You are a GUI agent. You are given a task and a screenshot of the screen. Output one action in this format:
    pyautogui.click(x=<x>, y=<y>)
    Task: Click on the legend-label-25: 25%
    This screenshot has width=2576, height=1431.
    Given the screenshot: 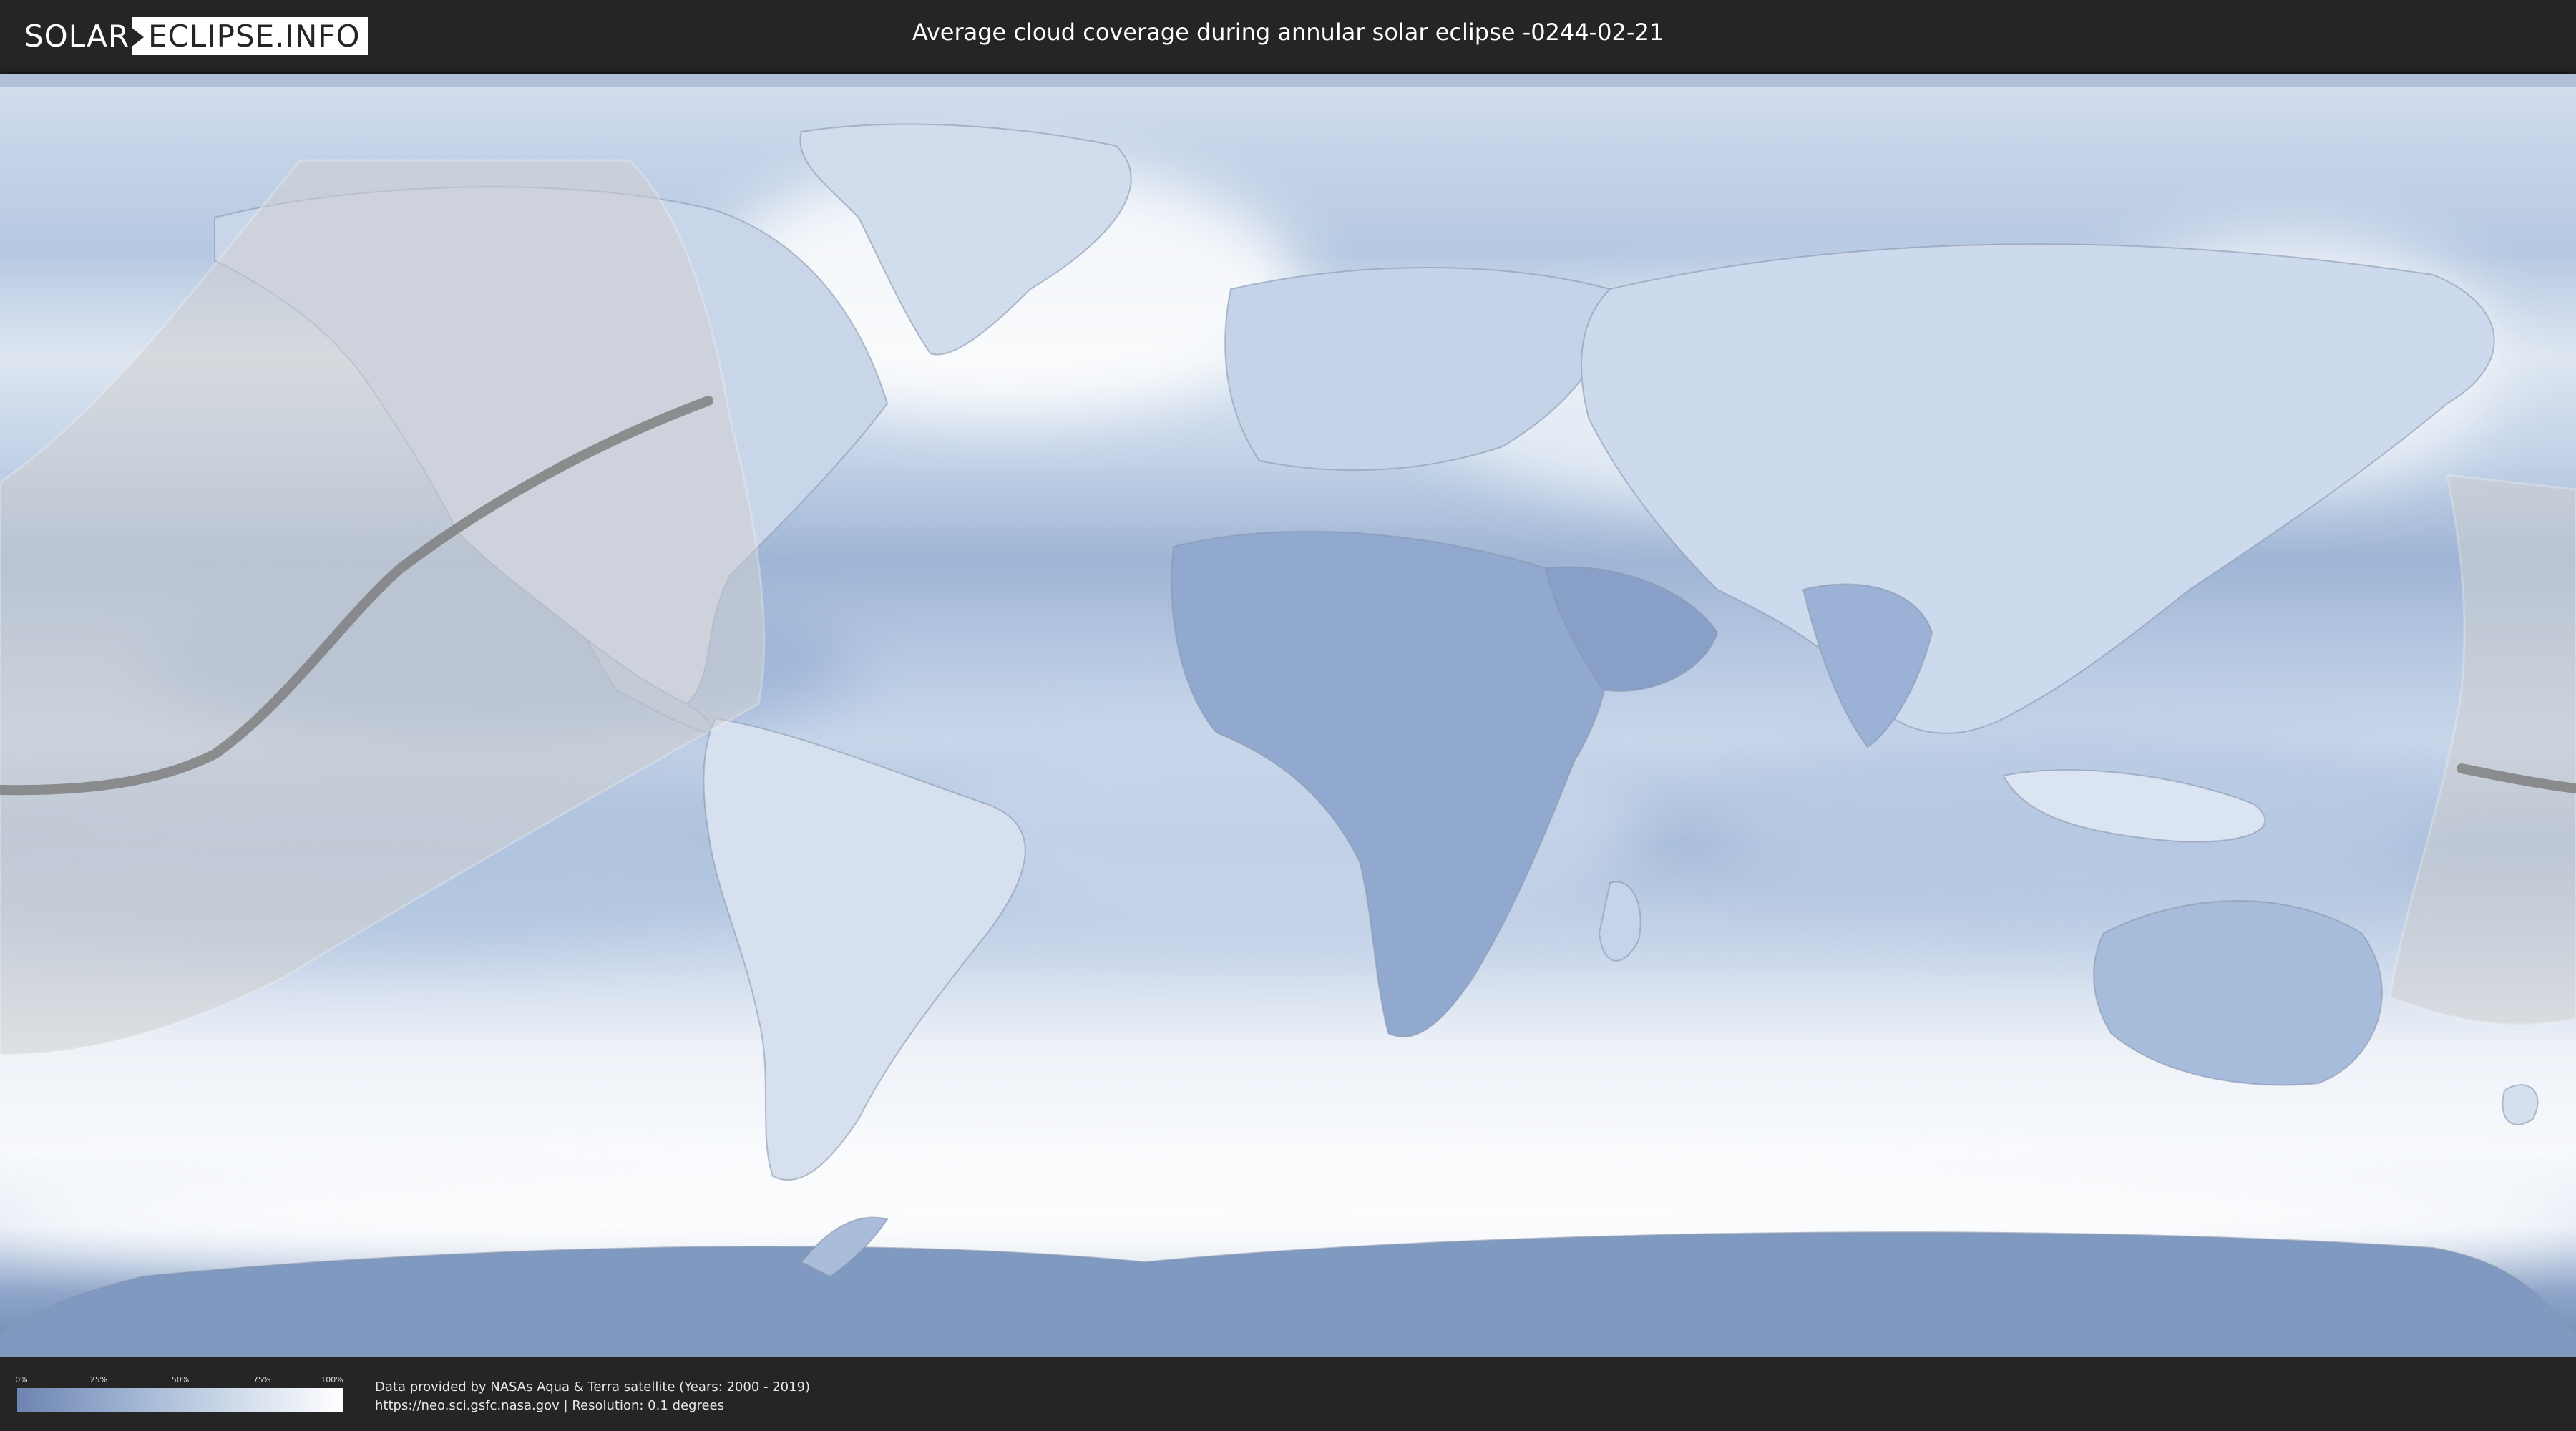 What is the action you would take?
    pyautogui.click(x=98, y=1379)
    